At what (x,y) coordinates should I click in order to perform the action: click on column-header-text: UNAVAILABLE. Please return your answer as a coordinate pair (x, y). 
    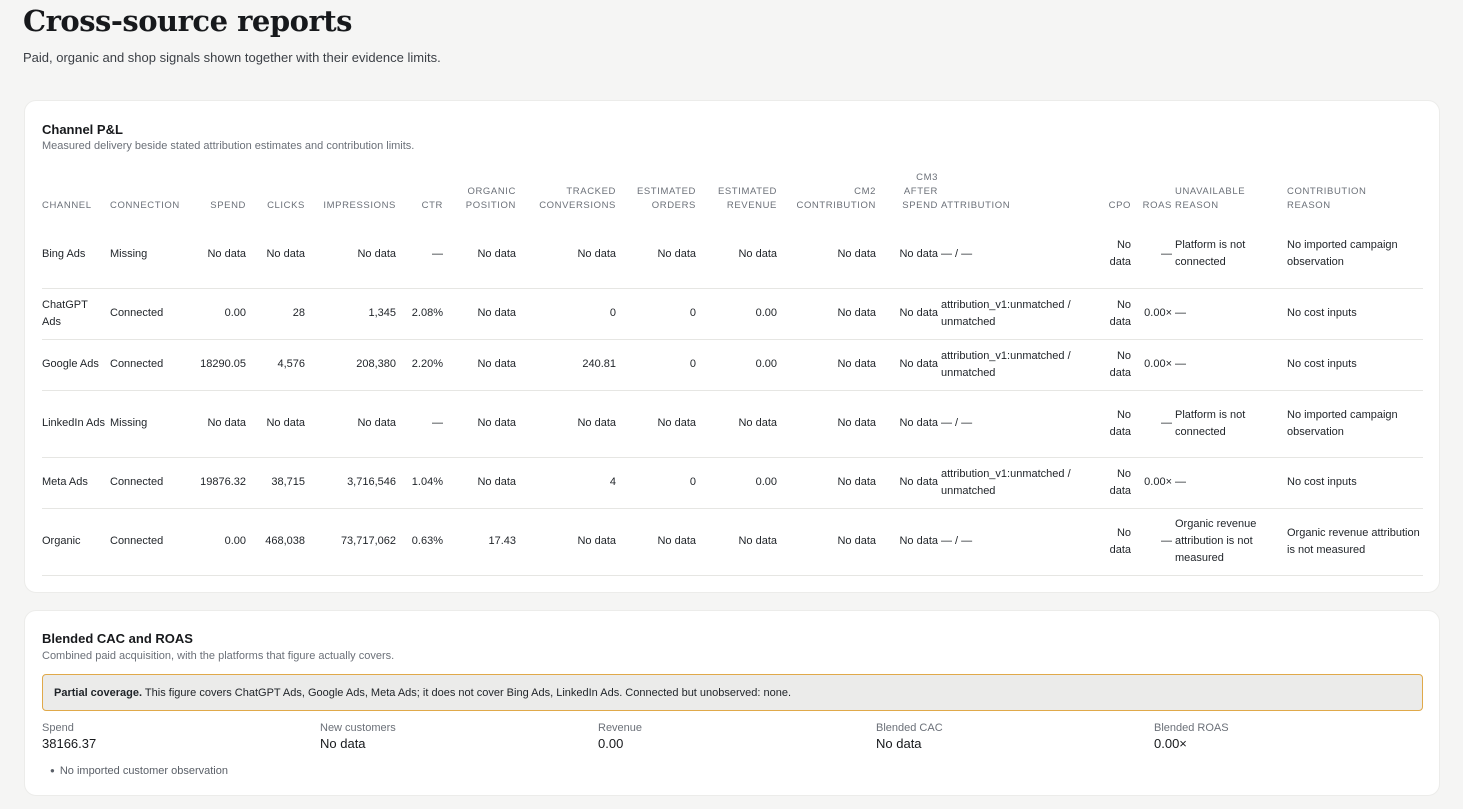
    Looking at the image, I should click on (1210, 191).